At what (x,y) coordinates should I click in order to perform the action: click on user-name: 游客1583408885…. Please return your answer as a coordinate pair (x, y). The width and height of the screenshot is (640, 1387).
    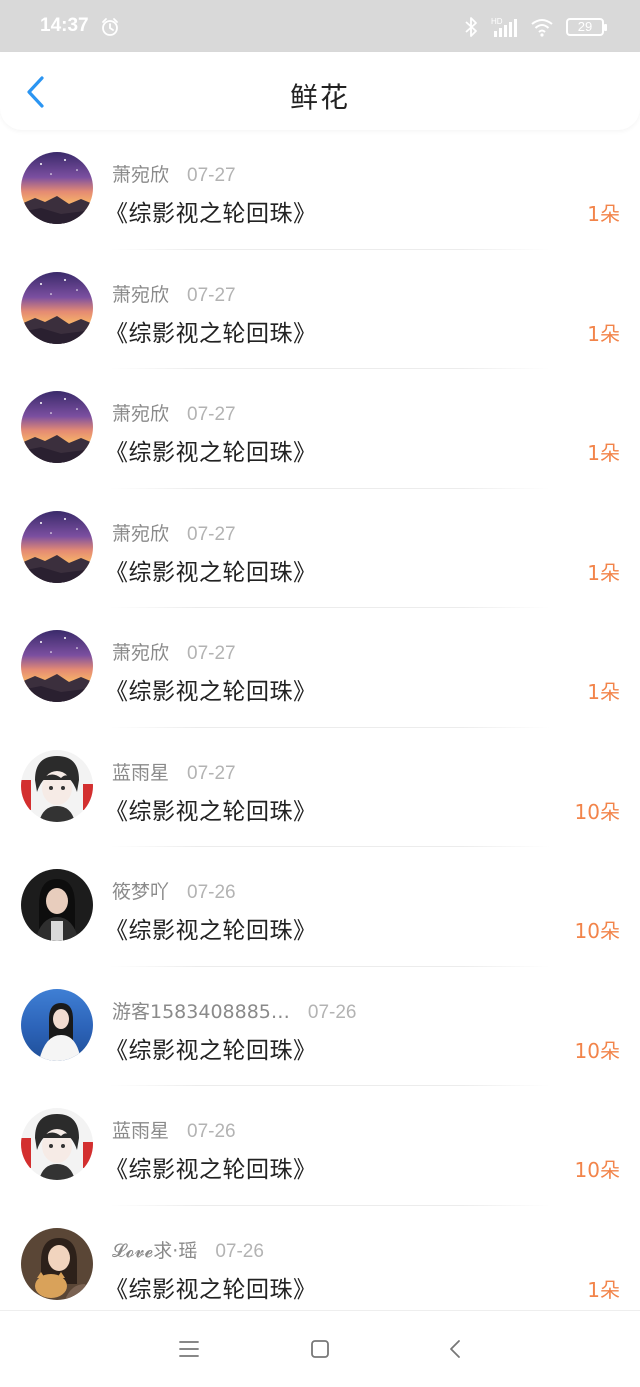
    Looking at the image, I should click on (201, 1010).